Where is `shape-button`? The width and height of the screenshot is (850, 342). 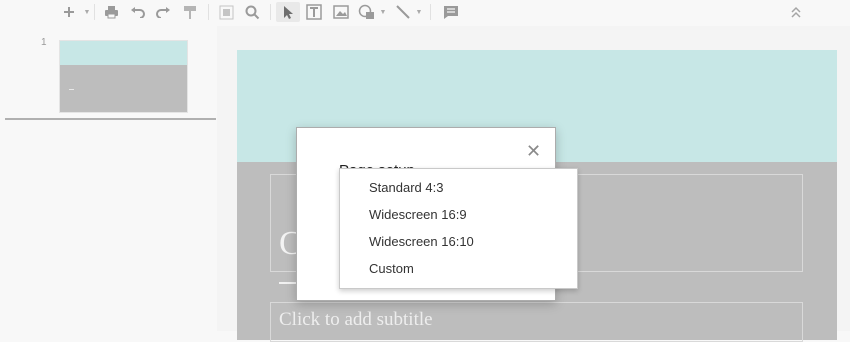
shape-button is located at coordinates (367, 12).